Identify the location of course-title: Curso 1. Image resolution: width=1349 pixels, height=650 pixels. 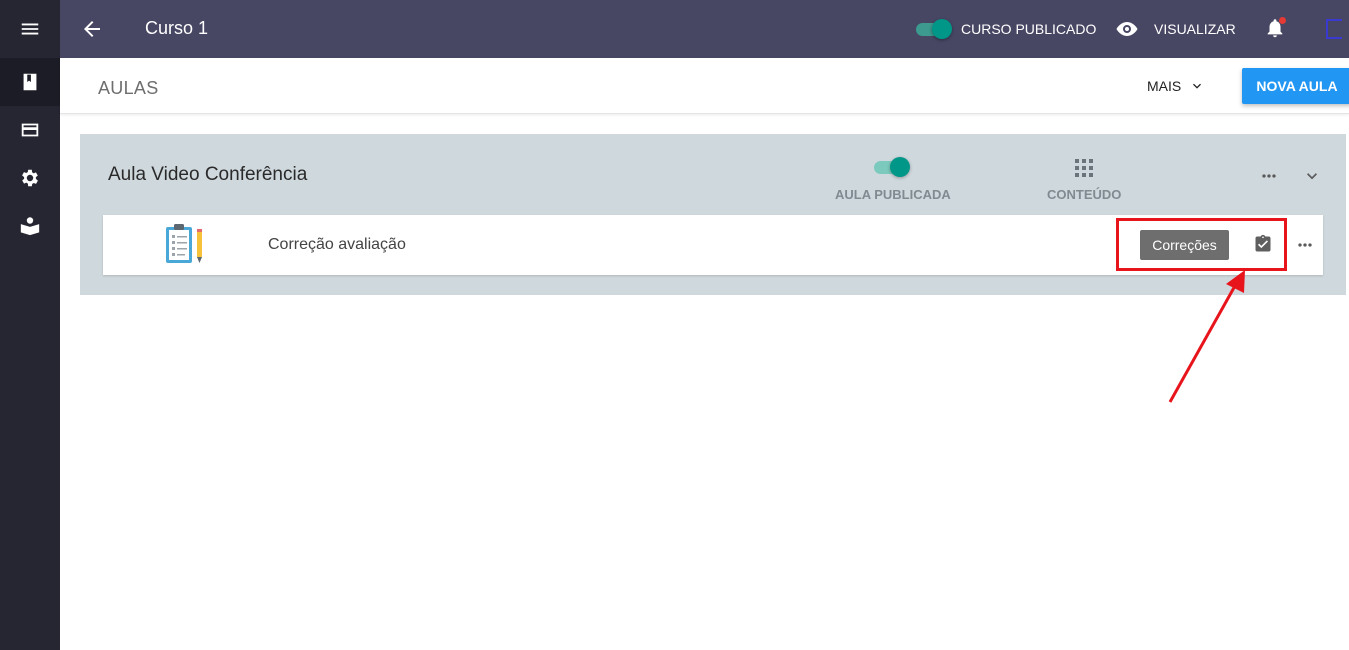
(177, 28).